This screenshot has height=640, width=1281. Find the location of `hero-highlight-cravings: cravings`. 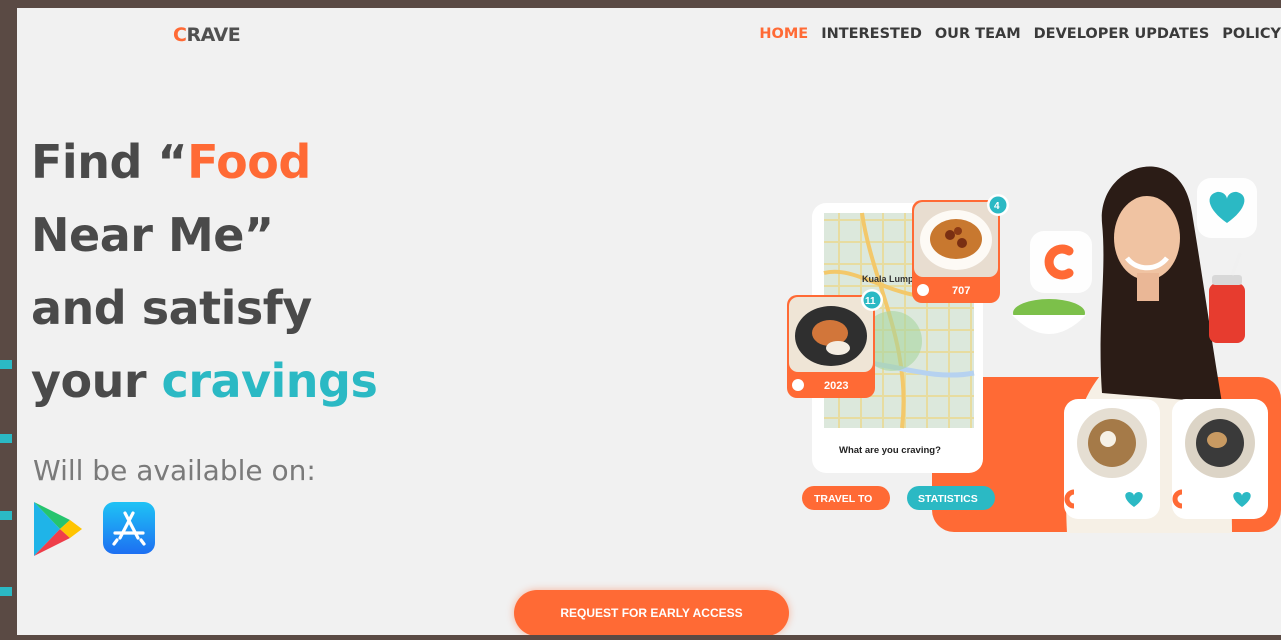

hero-highlight-cravings: cravings is located at coordinates (269, 381).